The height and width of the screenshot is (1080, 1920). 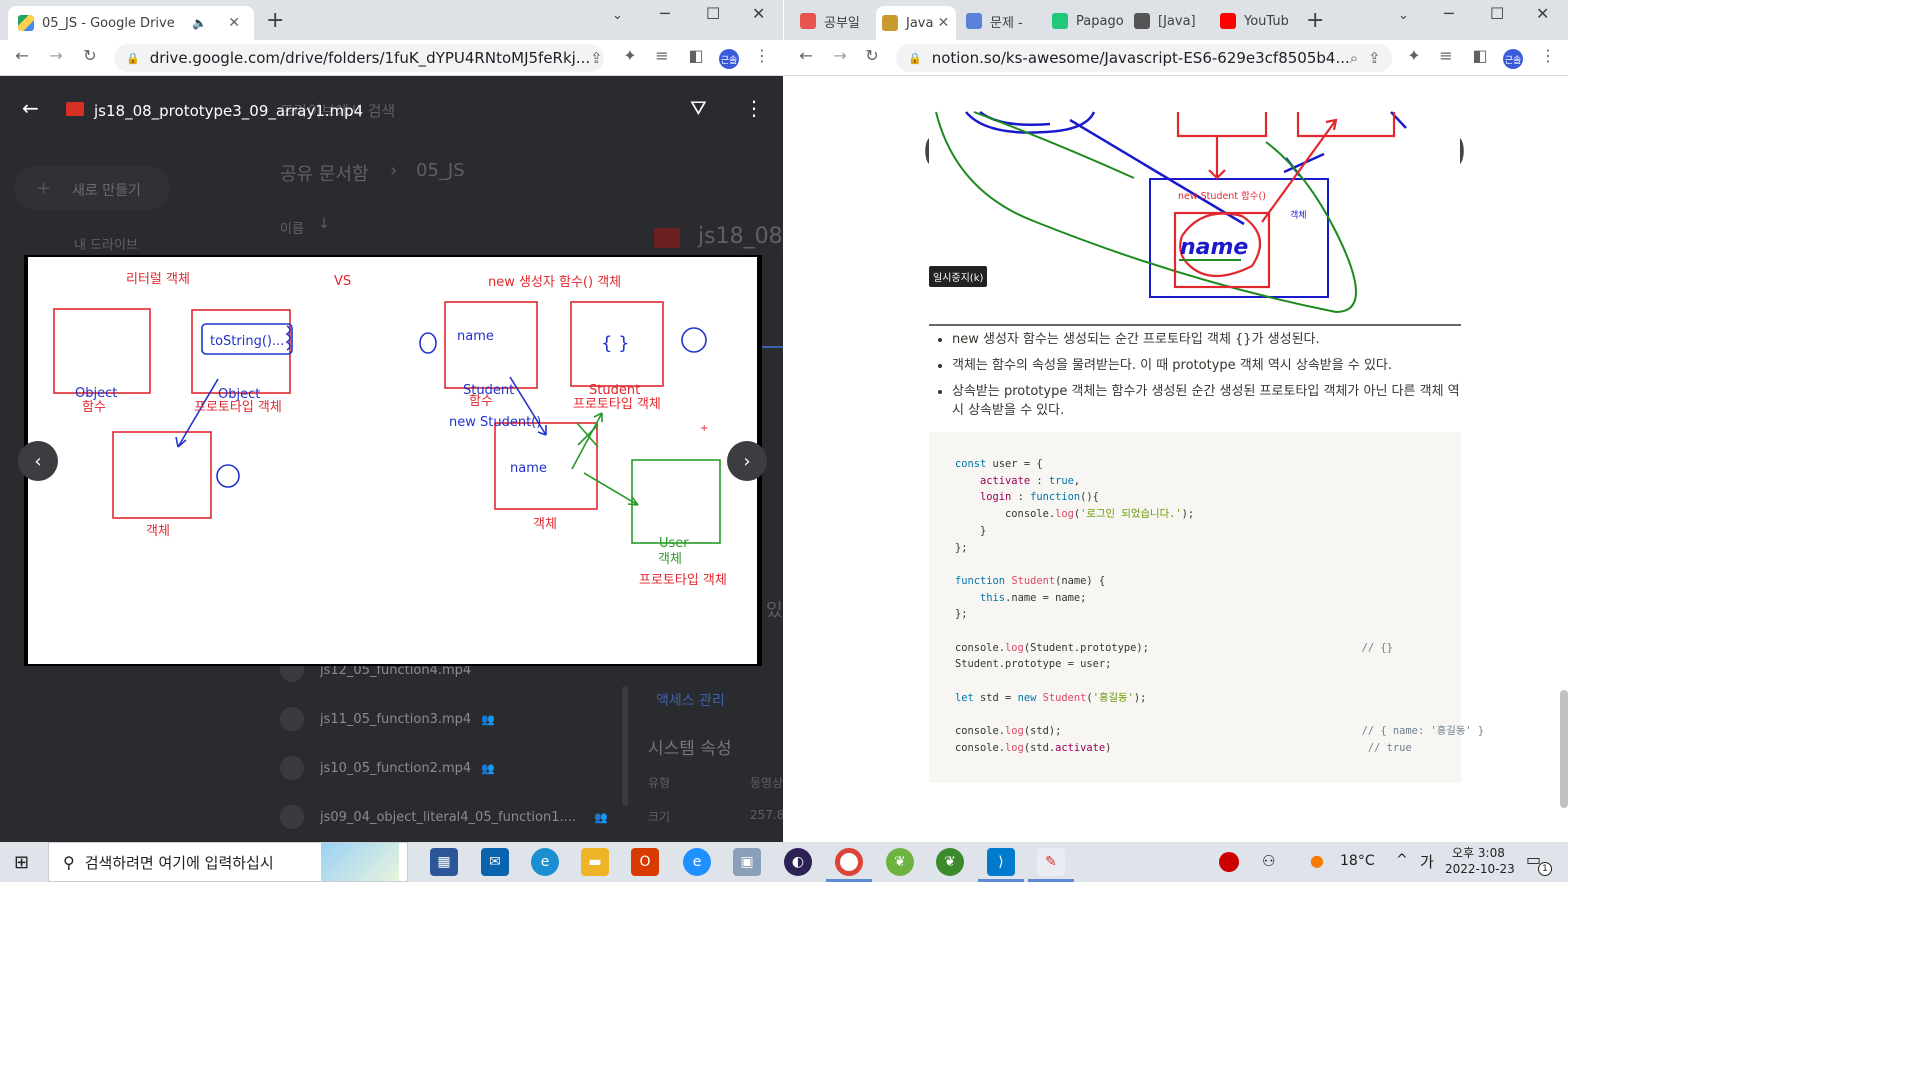 What do you see at coordinates (900, 862) in the screenshot?
I see `spring-tool-icon: ❦` at bounding box center [900, 862].